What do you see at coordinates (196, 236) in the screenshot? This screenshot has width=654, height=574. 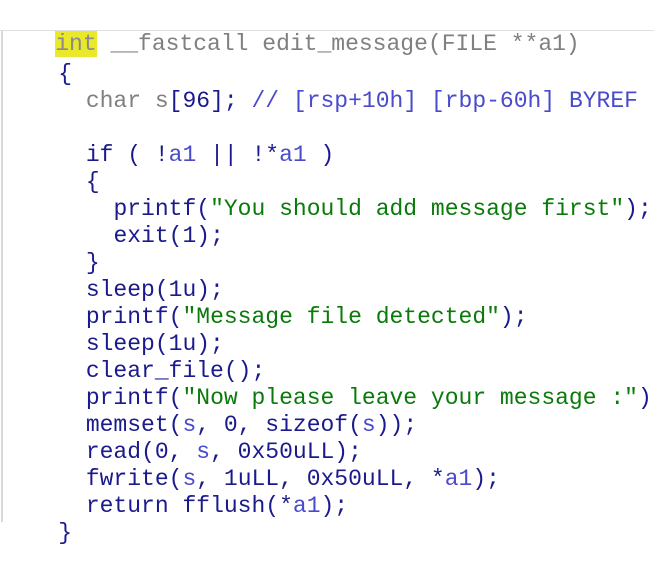 I see `exit-args: (1);` at bounding box center [196, 236].